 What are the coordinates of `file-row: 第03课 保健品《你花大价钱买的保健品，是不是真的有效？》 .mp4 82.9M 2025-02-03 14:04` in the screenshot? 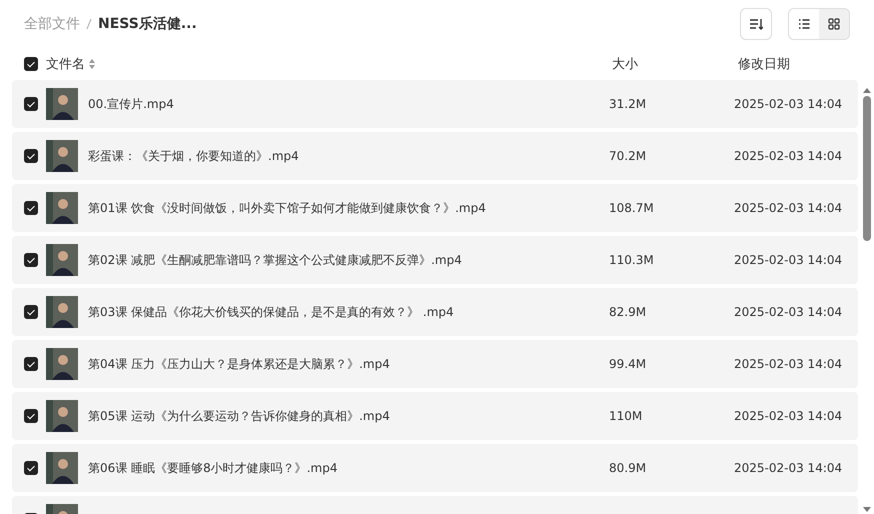 It's located at (435, 312).